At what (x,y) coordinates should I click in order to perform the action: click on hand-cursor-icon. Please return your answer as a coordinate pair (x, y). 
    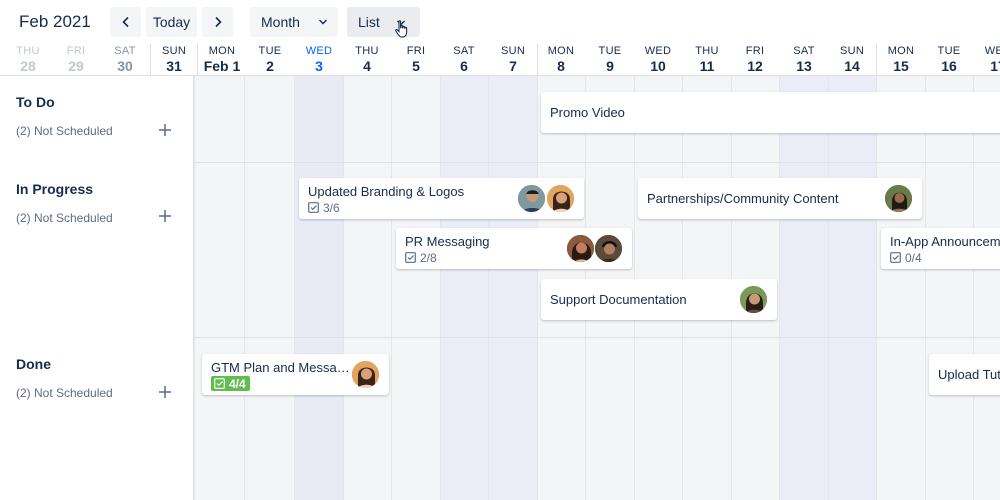
    Looking at the image, I should click on (401, 29).